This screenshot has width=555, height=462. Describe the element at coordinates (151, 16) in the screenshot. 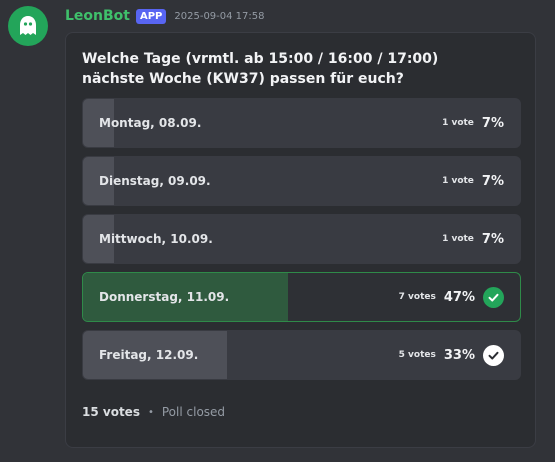

I see `app-tag: APP` at that location.